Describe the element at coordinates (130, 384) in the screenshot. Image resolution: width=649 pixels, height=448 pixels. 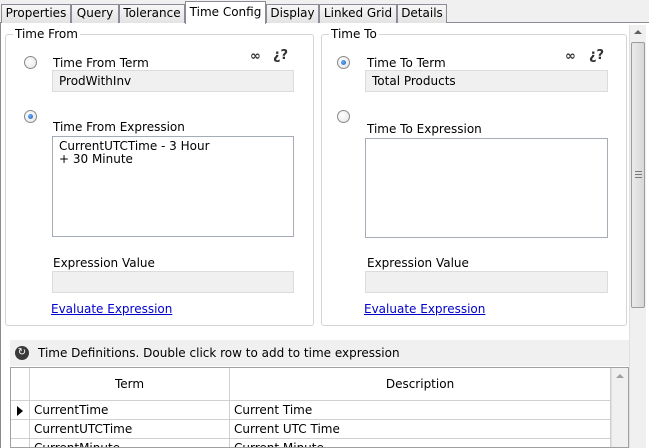
I see `column-header-term: Term` at that location.